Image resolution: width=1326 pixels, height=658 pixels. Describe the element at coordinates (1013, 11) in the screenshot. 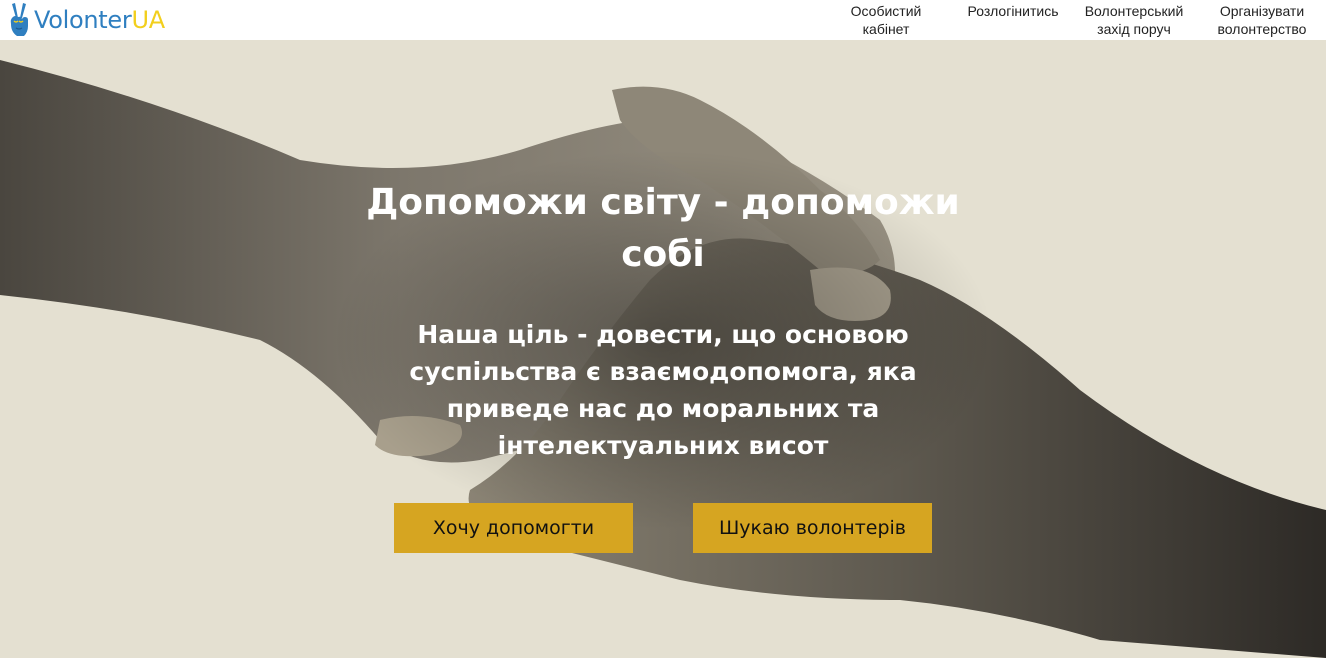

I see `nav-logout: Розлогінитись` at that location.